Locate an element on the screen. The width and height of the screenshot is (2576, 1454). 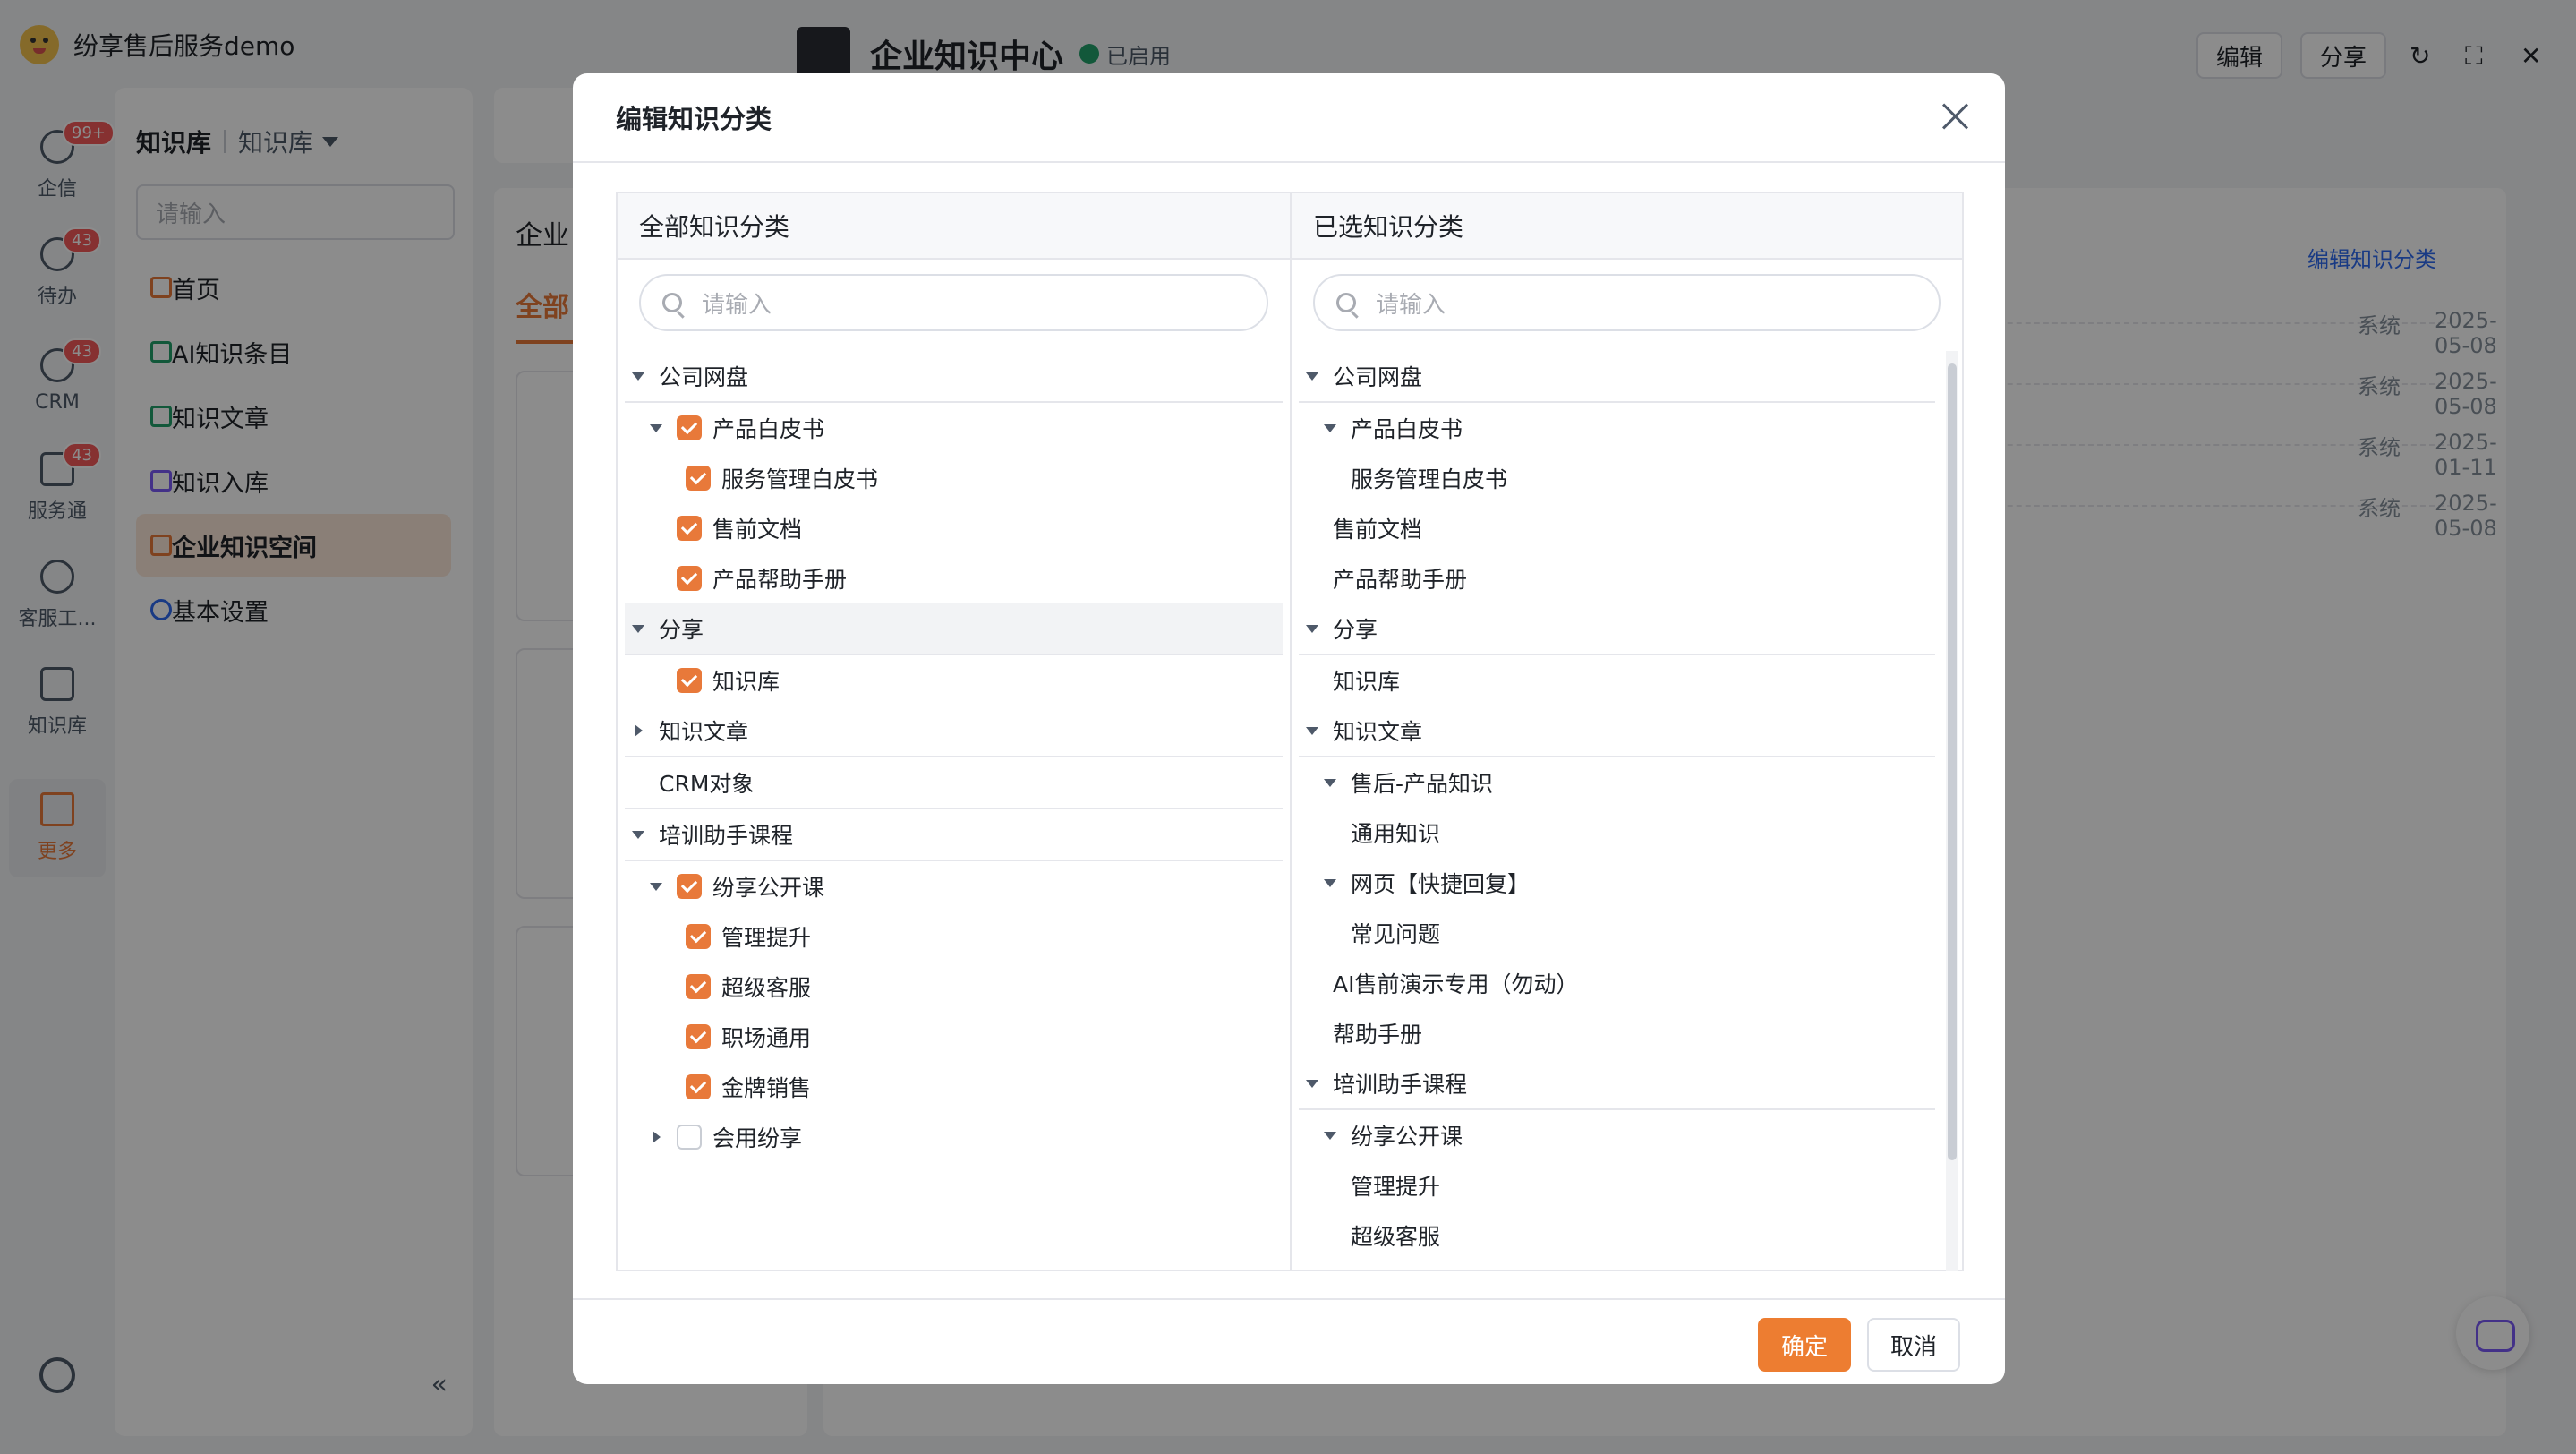
tree-node-label: 会用纷享 is located at coordinates (757, 1138).